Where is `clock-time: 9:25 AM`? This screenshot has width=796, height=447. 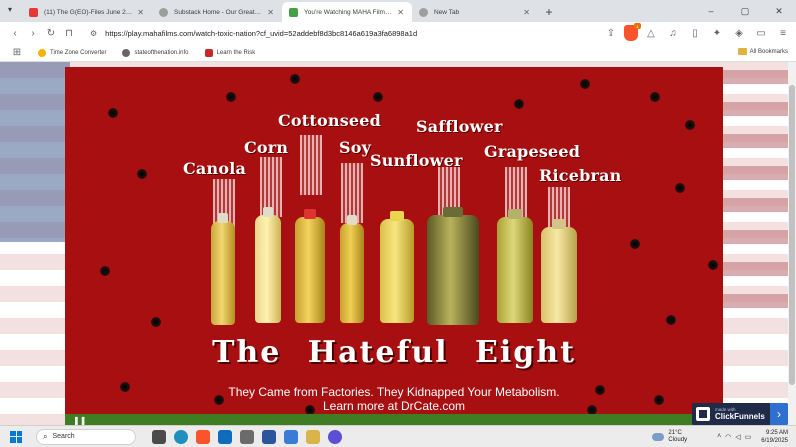
clock-time: 9:25 AM is located at coordinates (776, 433).